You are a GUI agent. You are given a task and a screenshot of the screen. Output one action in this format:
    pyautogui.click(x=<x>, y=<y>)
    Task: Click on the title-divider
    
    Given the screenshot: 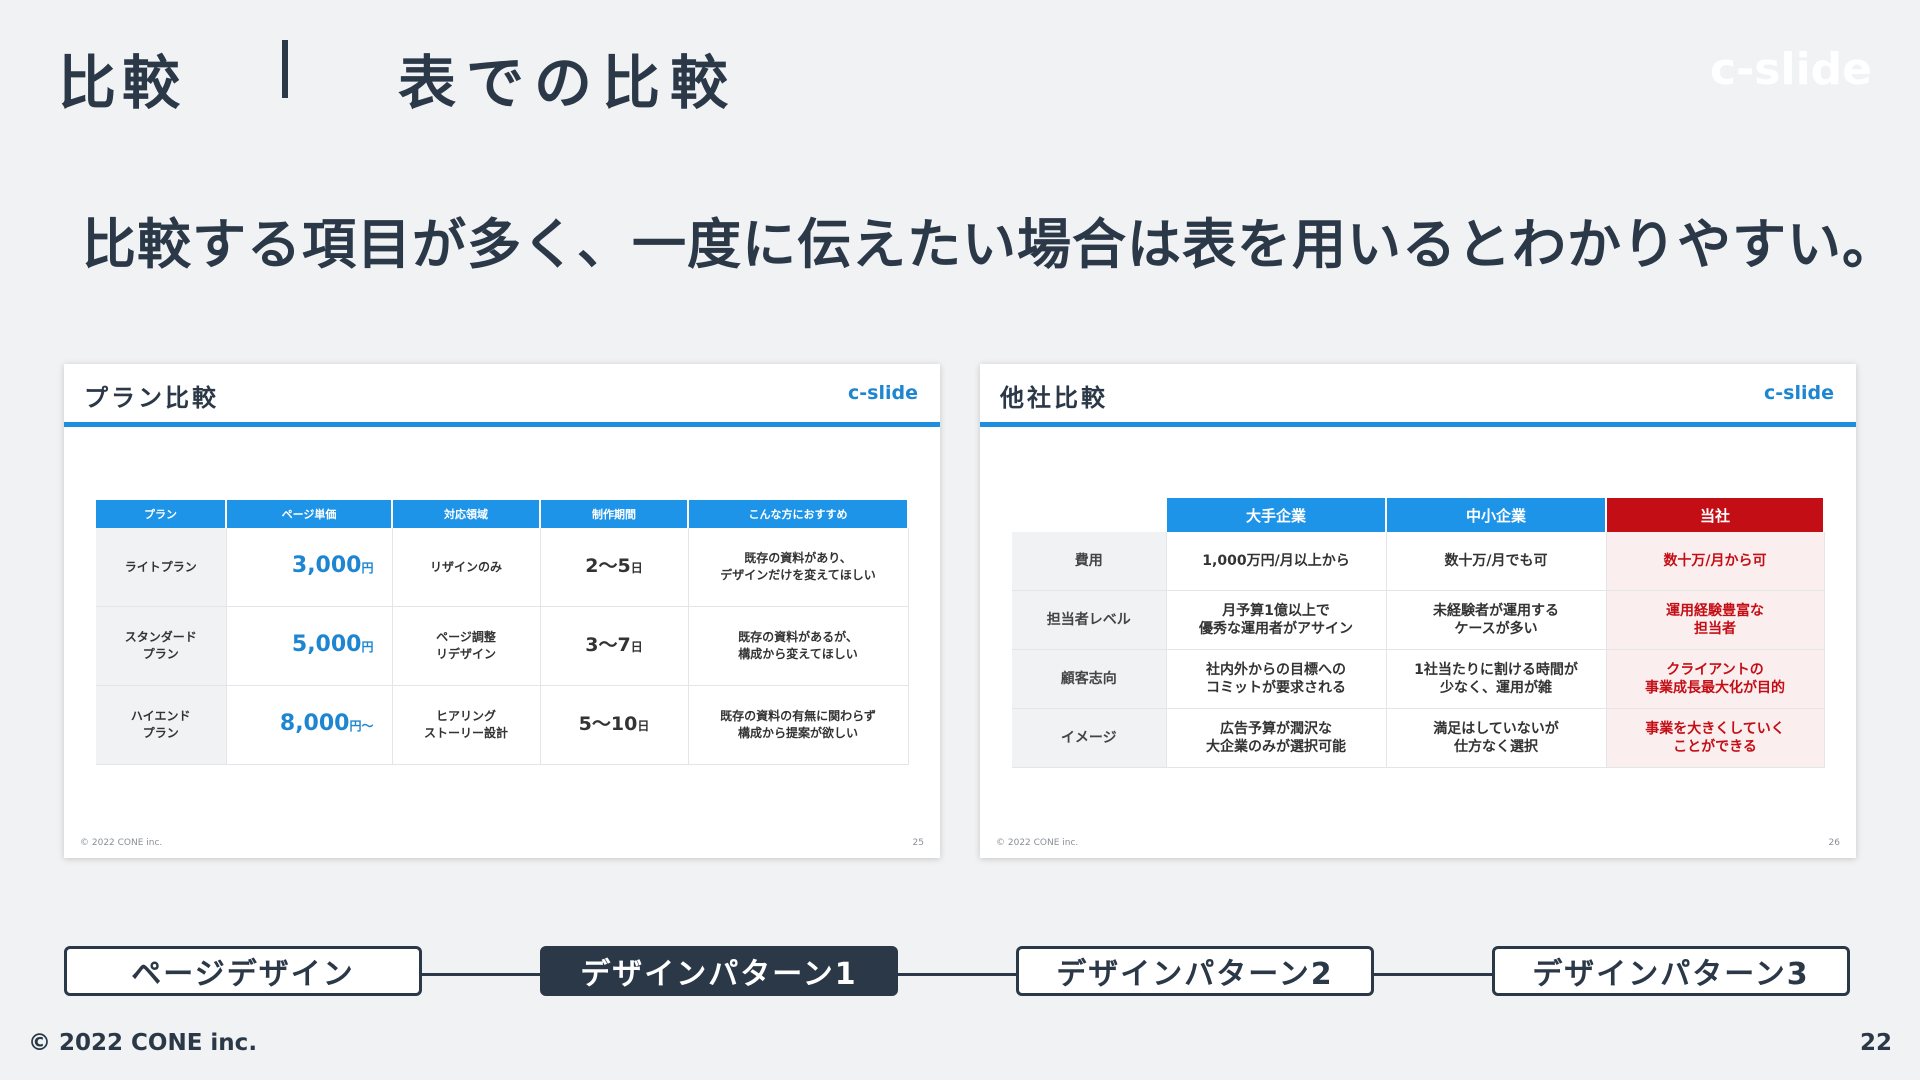 What is the action you would take?
    pyautogui.click(x=285, y=69)
    